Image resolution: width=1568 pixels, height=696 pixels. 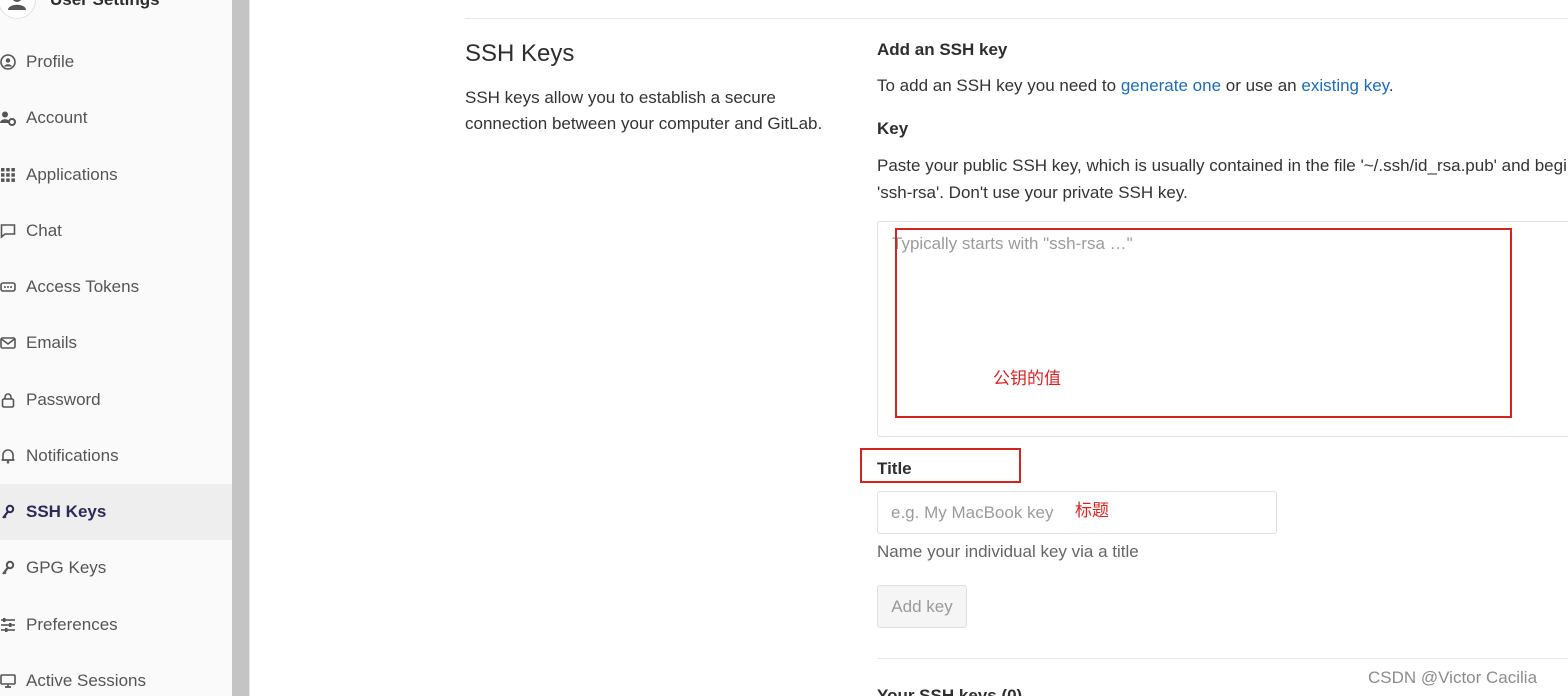 What do you see at coordinates (1171, 85) in the screenshot?
I see `generate-one-link: generate one` at bounding box center [1171, 85].